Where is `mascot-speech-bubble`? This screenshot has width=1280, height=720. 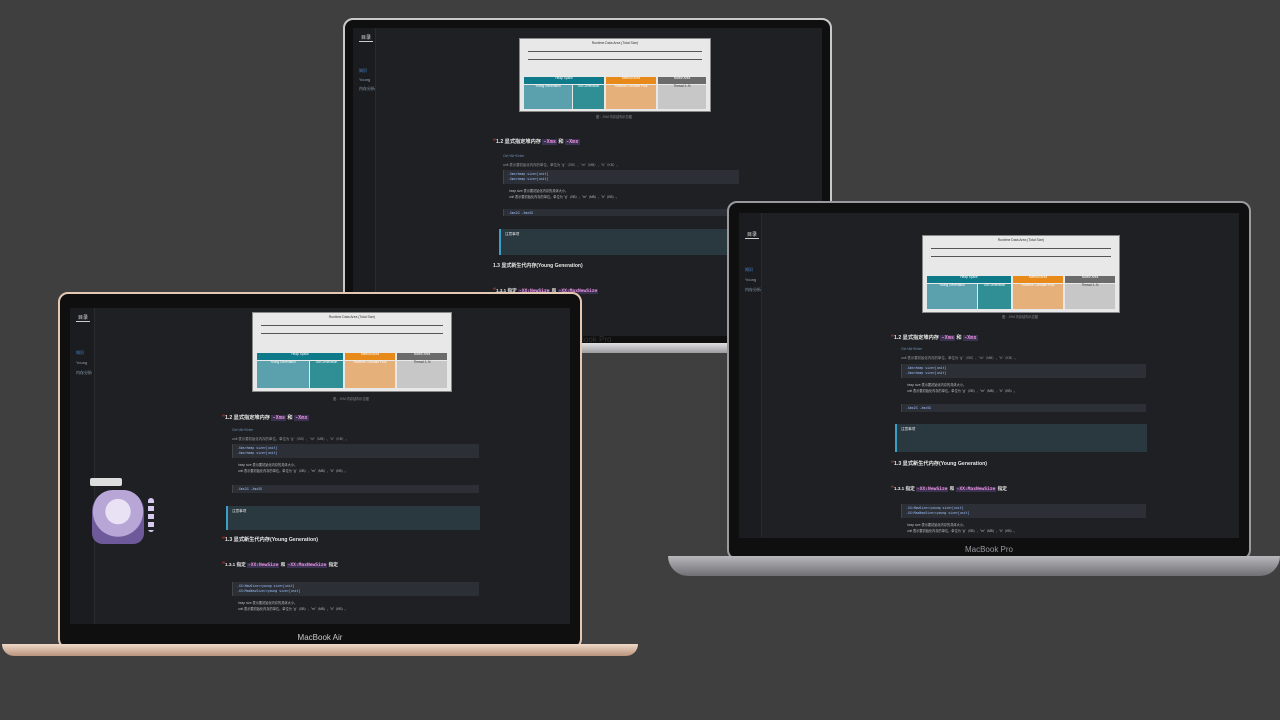
mascot-speech-bubble is located at coordinates (106, 482).